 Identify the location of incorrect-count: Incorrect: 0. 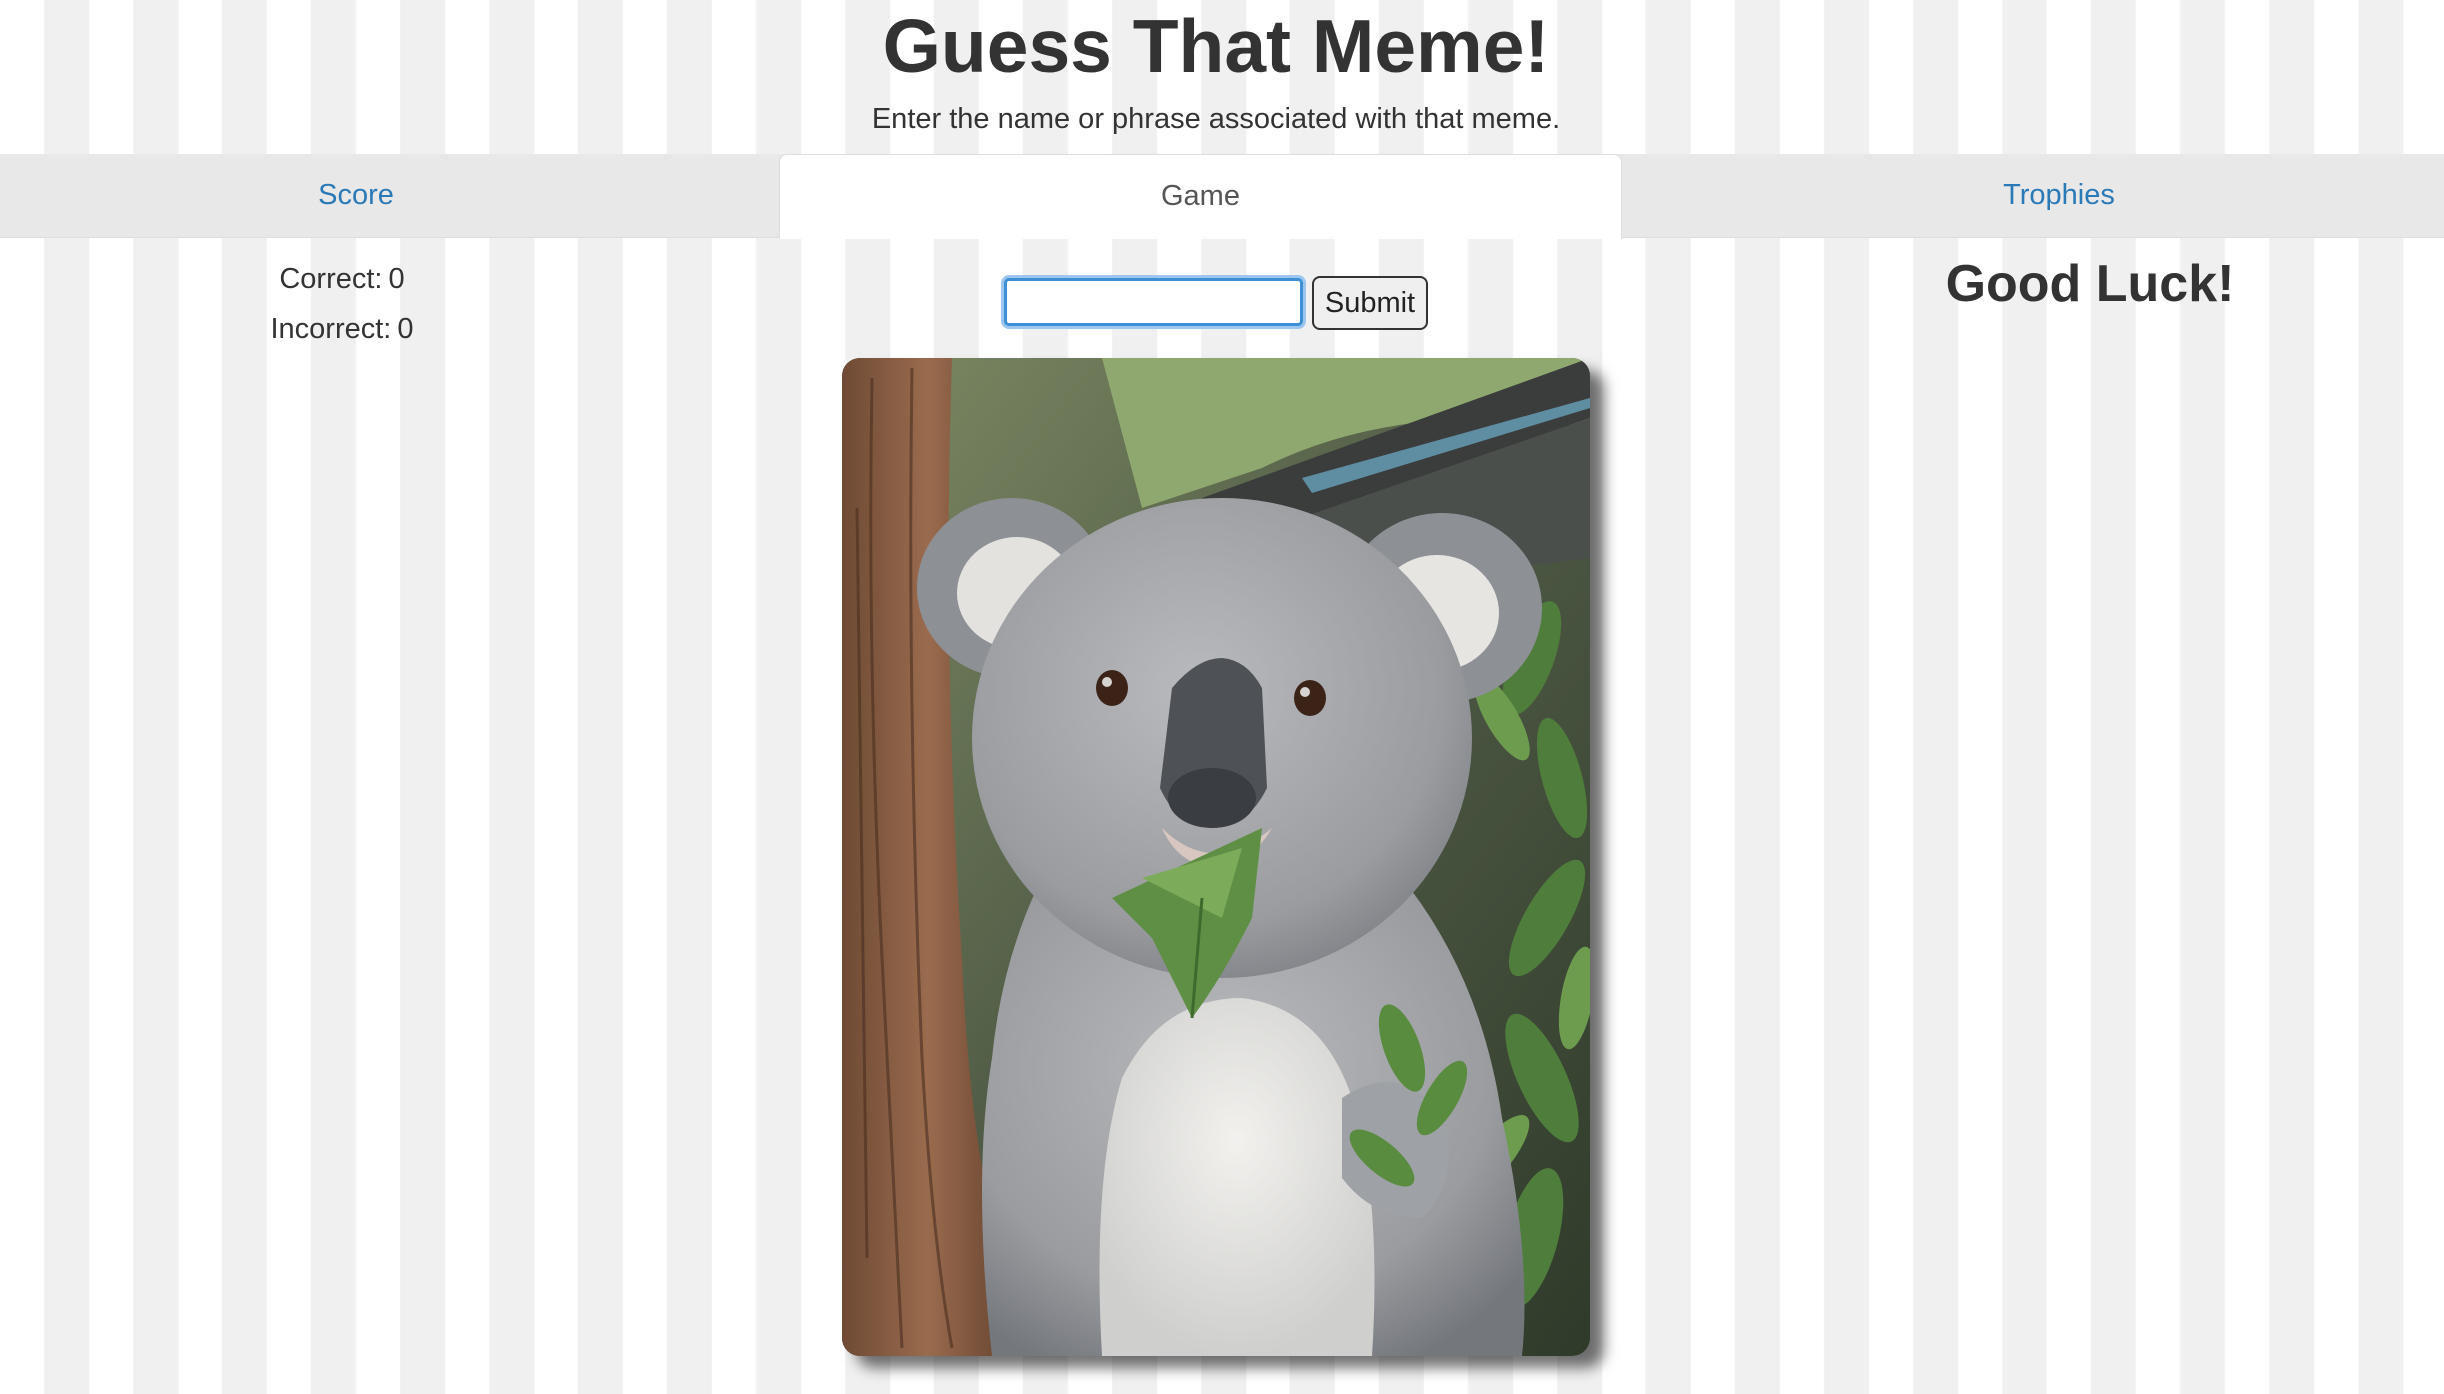
(342, 329).